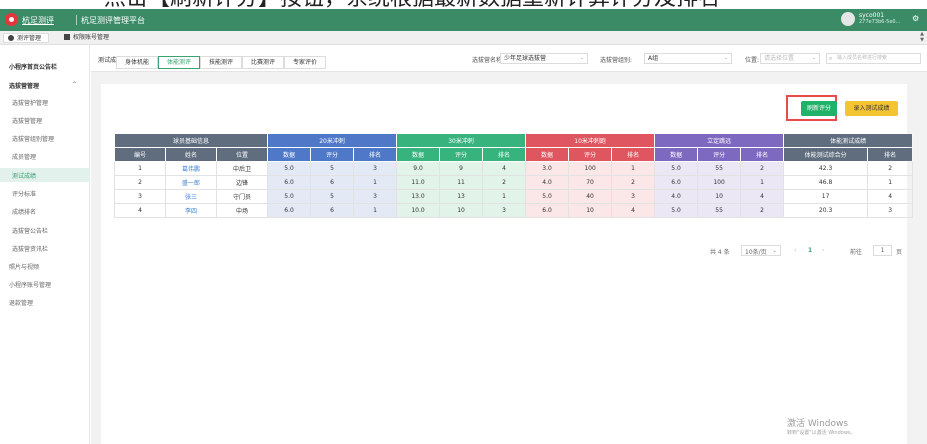 This screenshot has width=927, height=444. What do you see at coordinates (90, 38) in the screenshot?
I see `tab-permissions: 权限账号管理` at bounding box center [90, 38].